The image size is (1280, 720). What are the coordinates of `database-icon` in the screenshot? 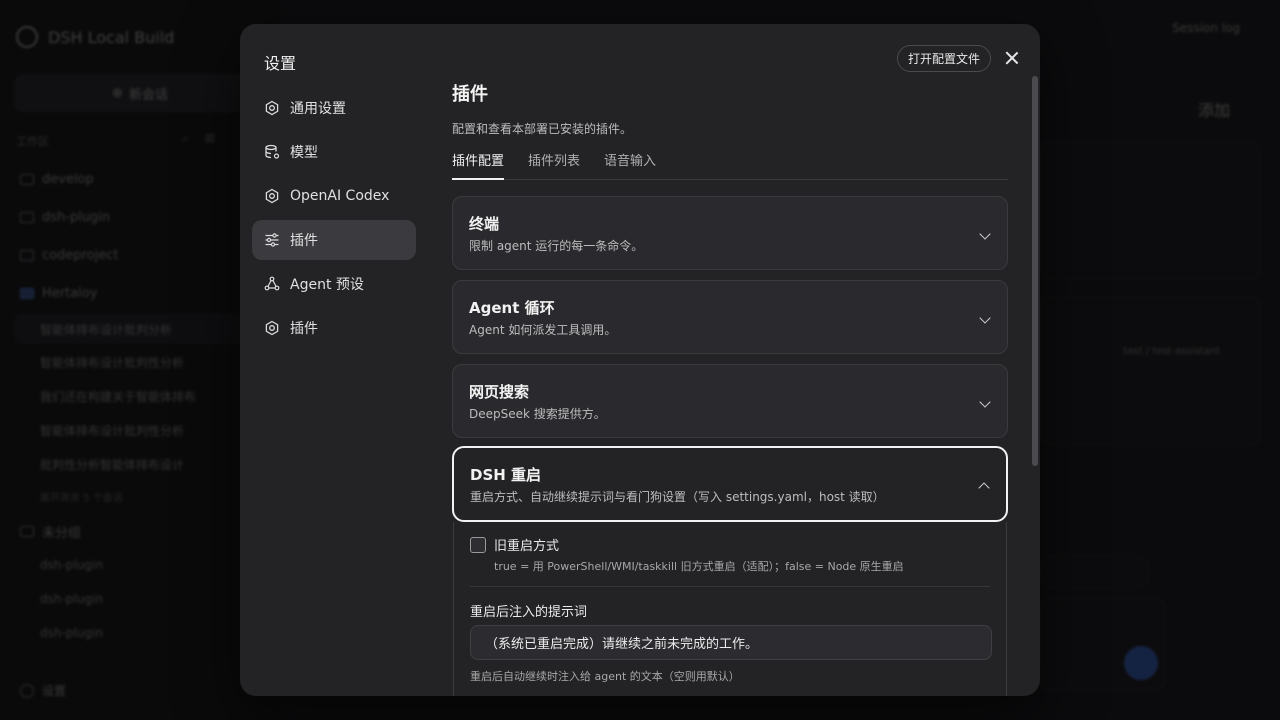 It's located at (272, 151).